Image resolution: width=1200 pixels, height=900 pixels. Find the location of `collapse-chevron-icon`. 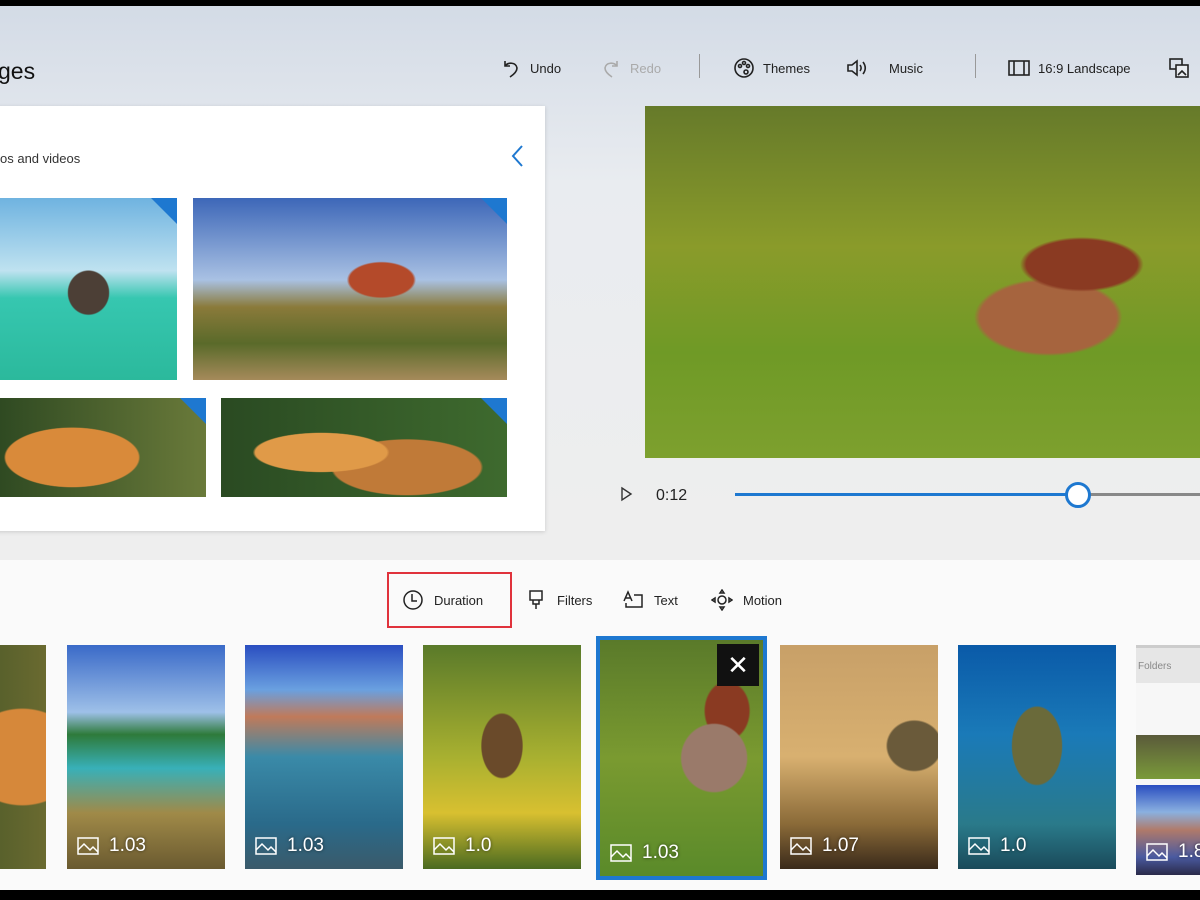

collapse-chevron-icon is located at coordinates (518, 156).